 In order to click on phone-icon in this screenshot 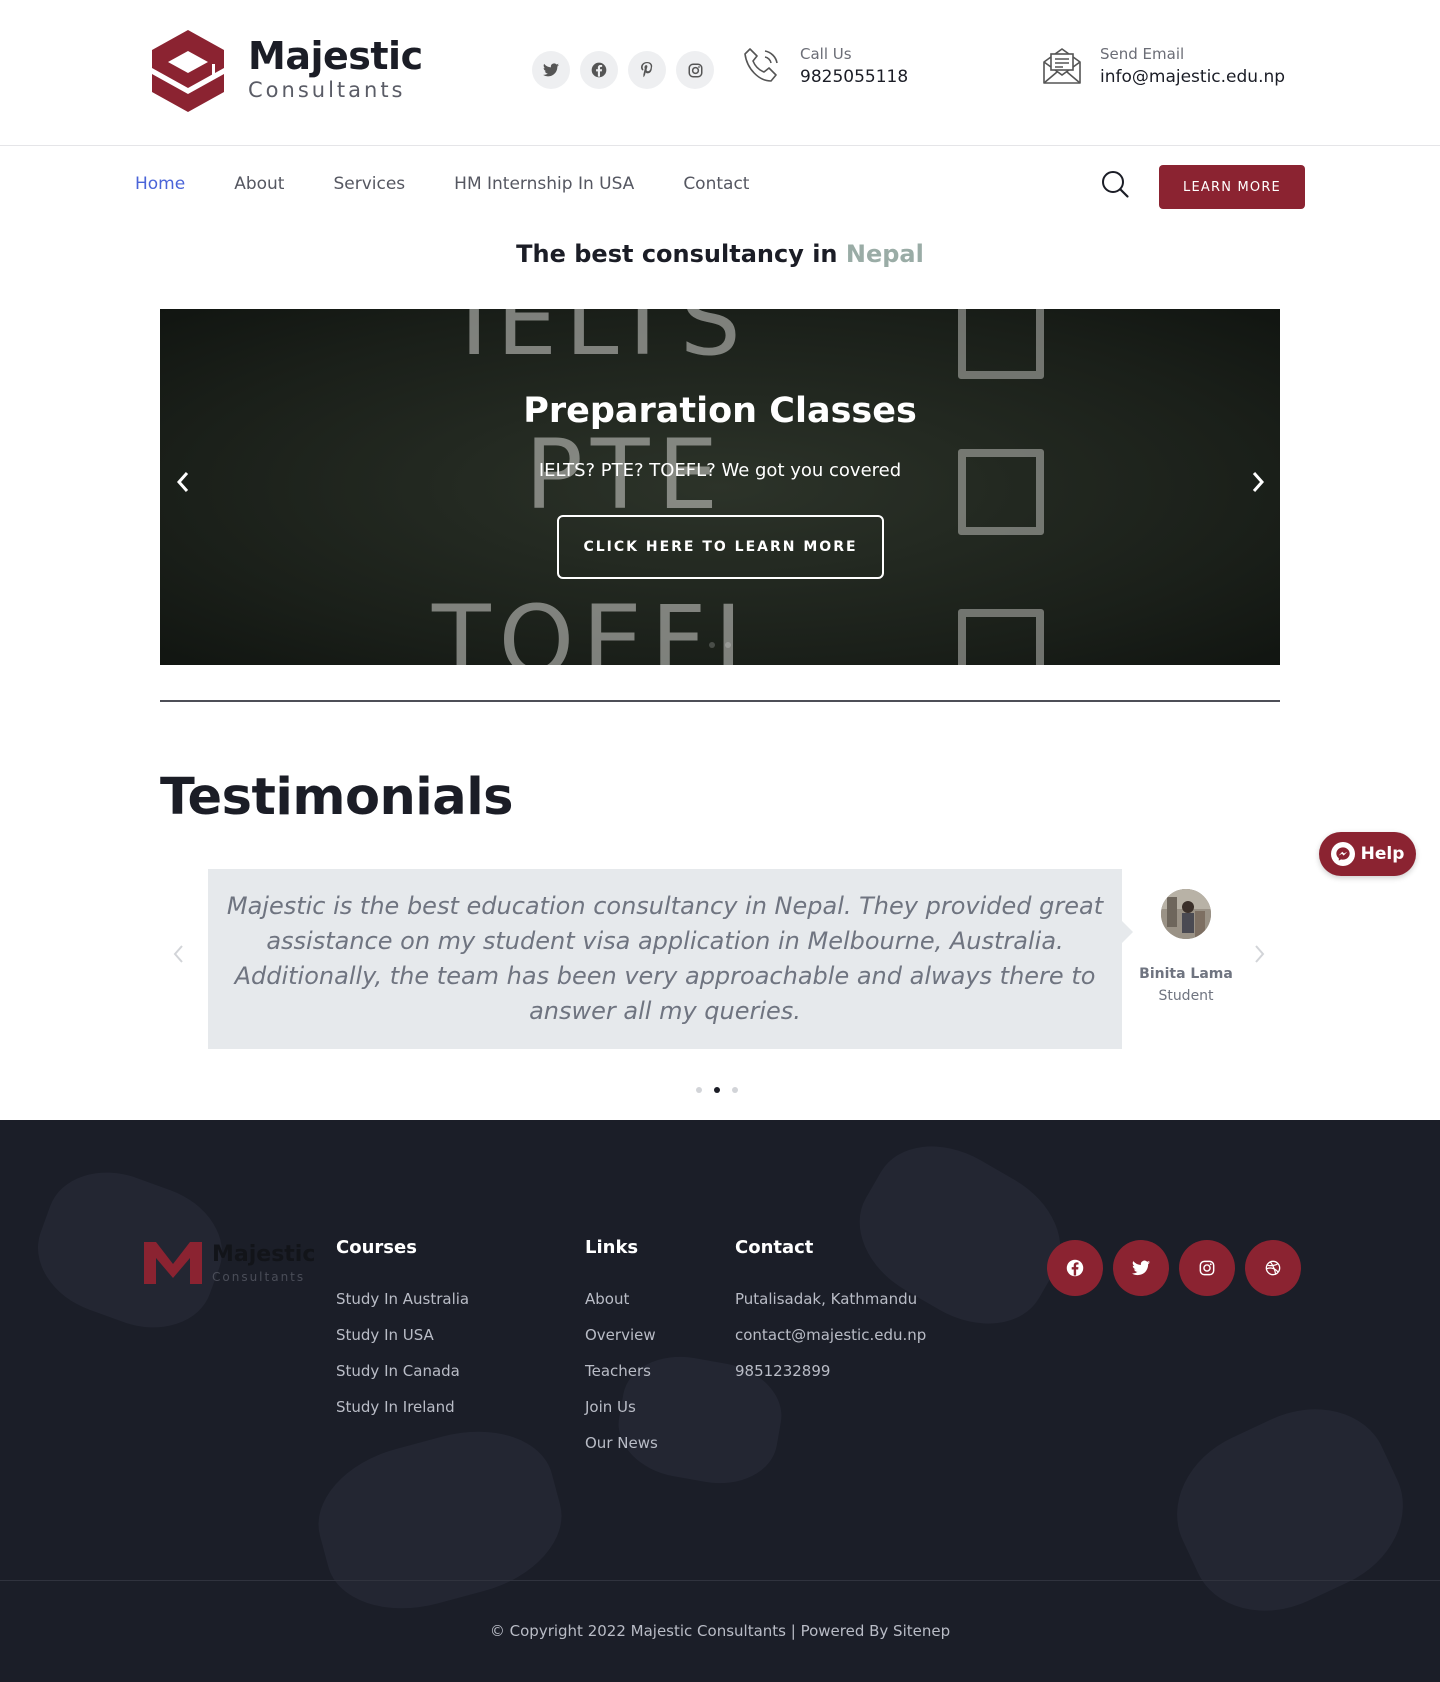, I will do `click(762, 66)`.